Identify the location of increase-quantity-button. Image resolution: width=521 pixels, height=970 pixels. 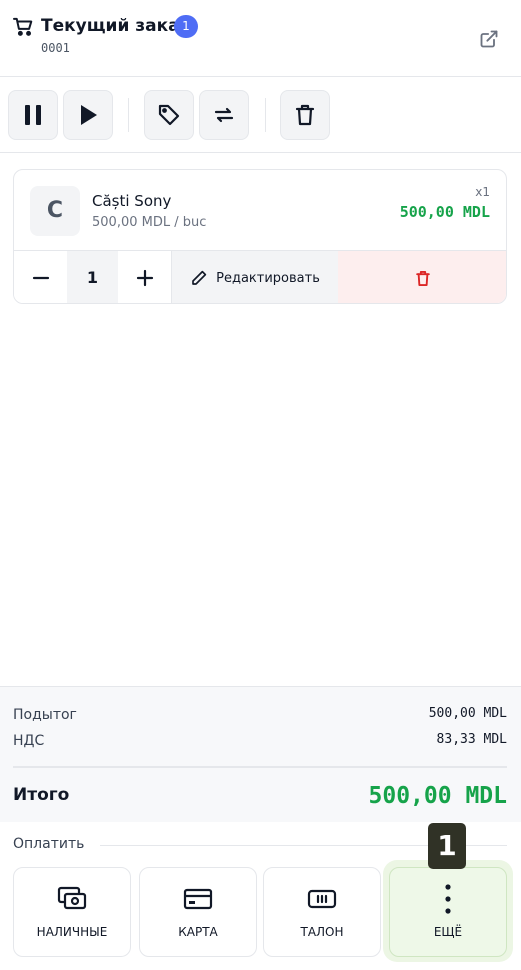
(144, 277).